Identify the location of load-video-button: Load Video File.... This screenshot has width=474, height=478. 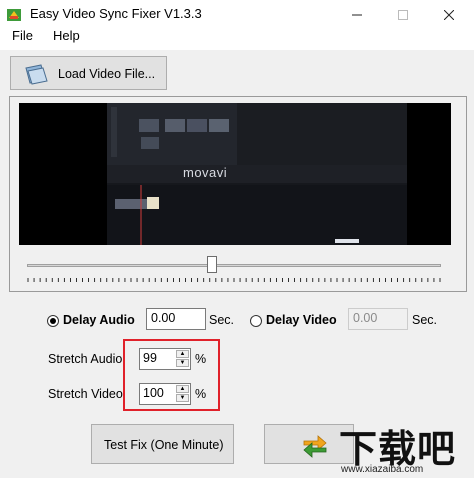
(88, 73).